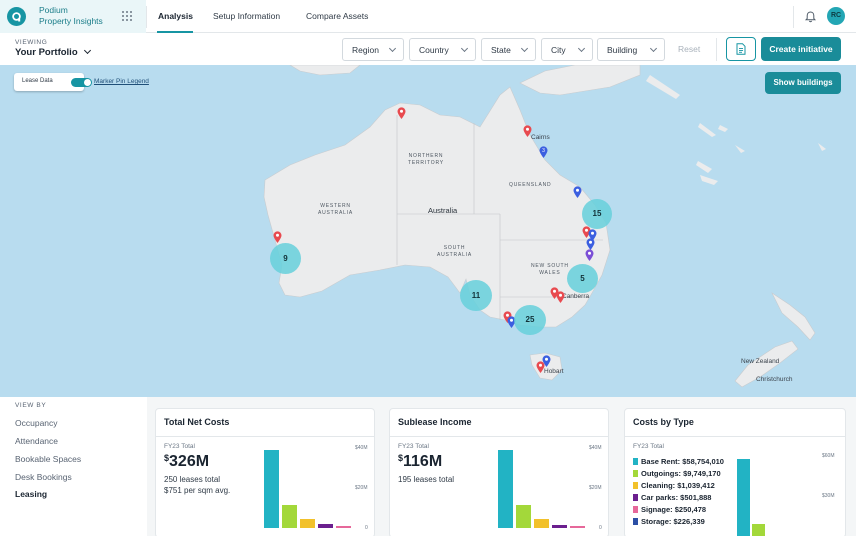  I want to click on svg-text: 3, so click(543, 151).